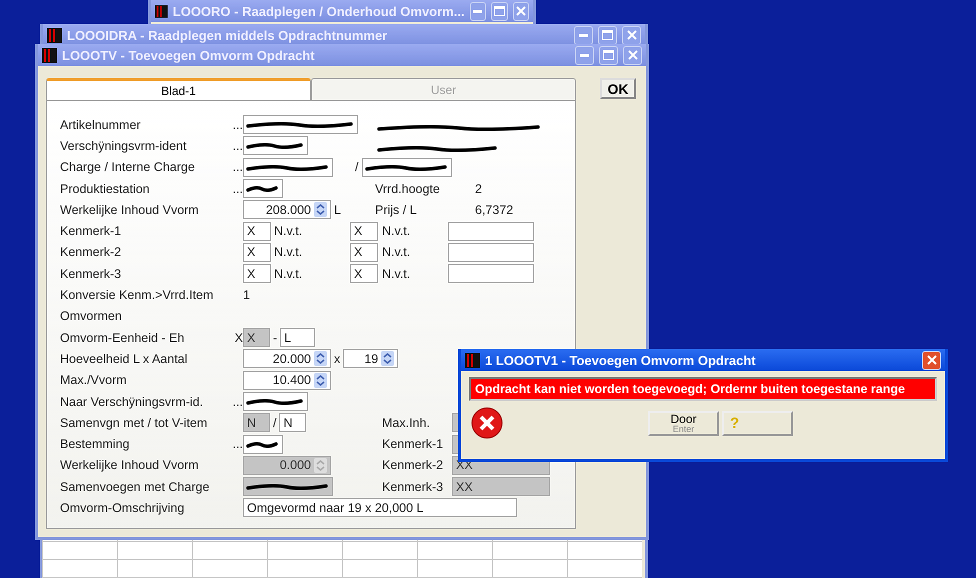  Describe the element at coordinates (287, 380) in the screenshot. I see `spin-field: 10.400` at that location.